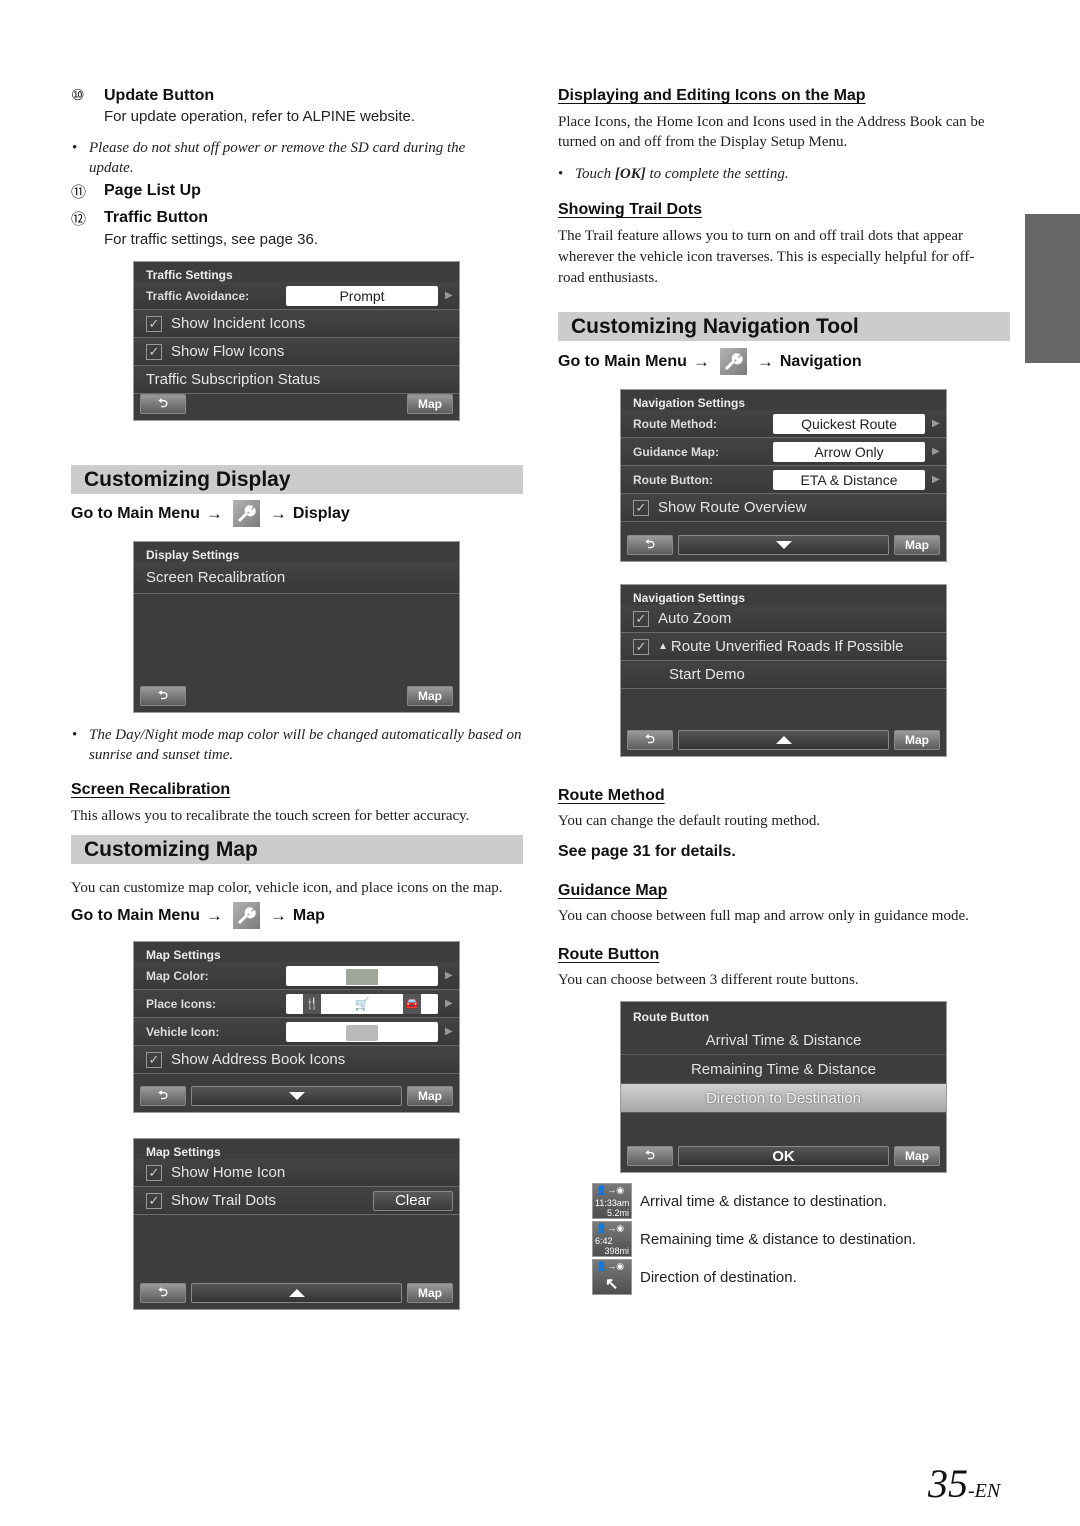 This screenshot has width=1080, height=1526. Describe the element at coordinates (754, 1277) in the screenshot. I see `legend-item: 👤→◉ ↖ Direction of destination.` at that location.